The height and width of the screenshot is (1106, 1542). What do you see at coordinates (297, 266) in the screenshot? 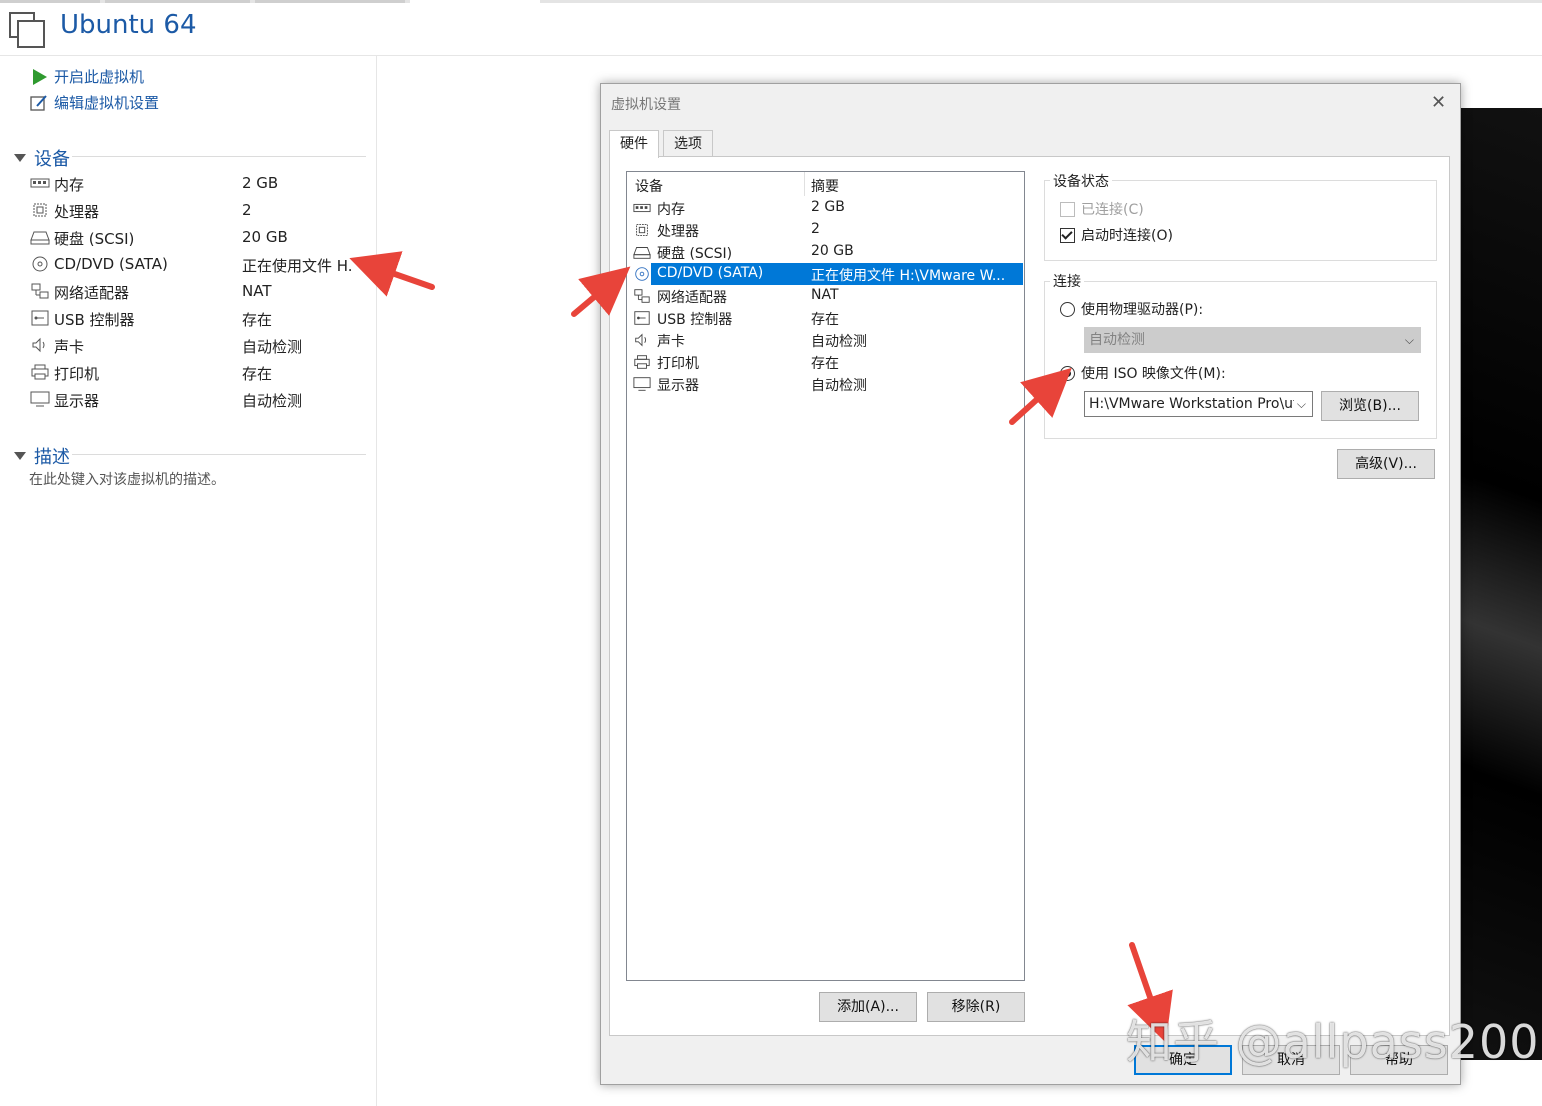
I see `device-value: 正在使用文件 H.` at bounding box center [297, 266].